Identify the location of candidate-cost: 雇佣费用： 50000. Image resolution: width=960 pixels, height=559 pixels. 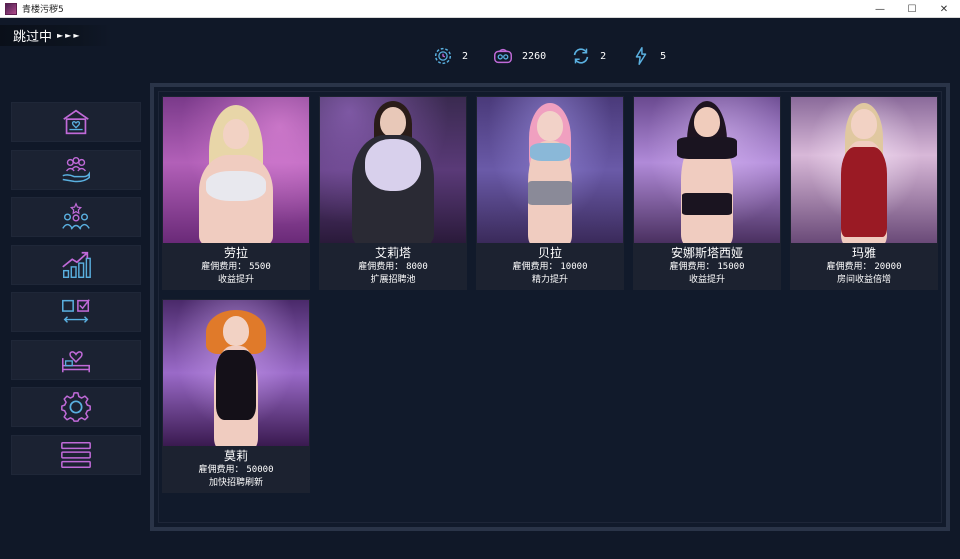
(236, 470).